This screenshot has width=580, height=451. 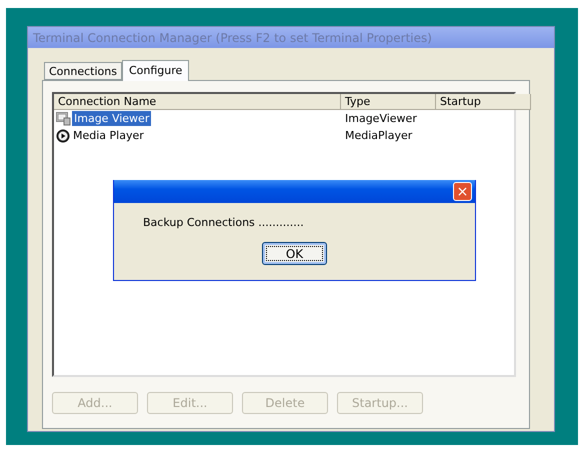 I want to click on close-button: ×, so click(x=462, y=191).